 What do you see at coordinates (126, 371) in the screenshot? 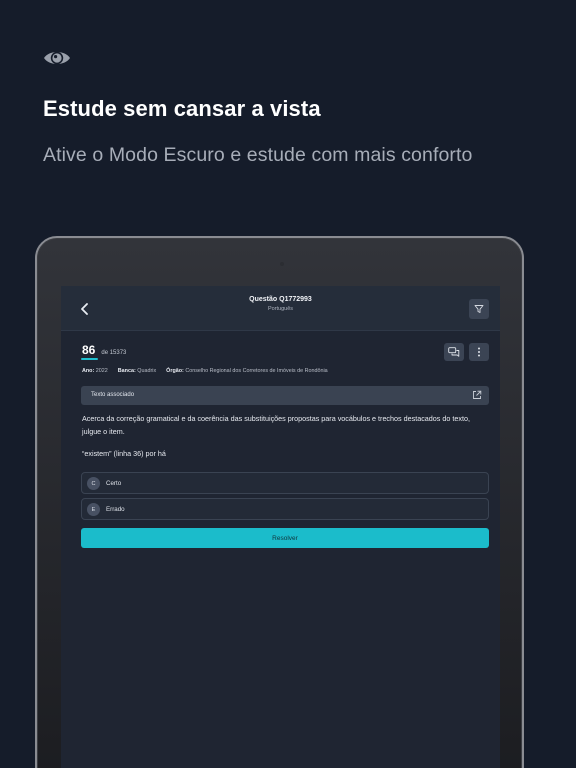
I see `board-label: Banca:` at bounding box center [126, 371].